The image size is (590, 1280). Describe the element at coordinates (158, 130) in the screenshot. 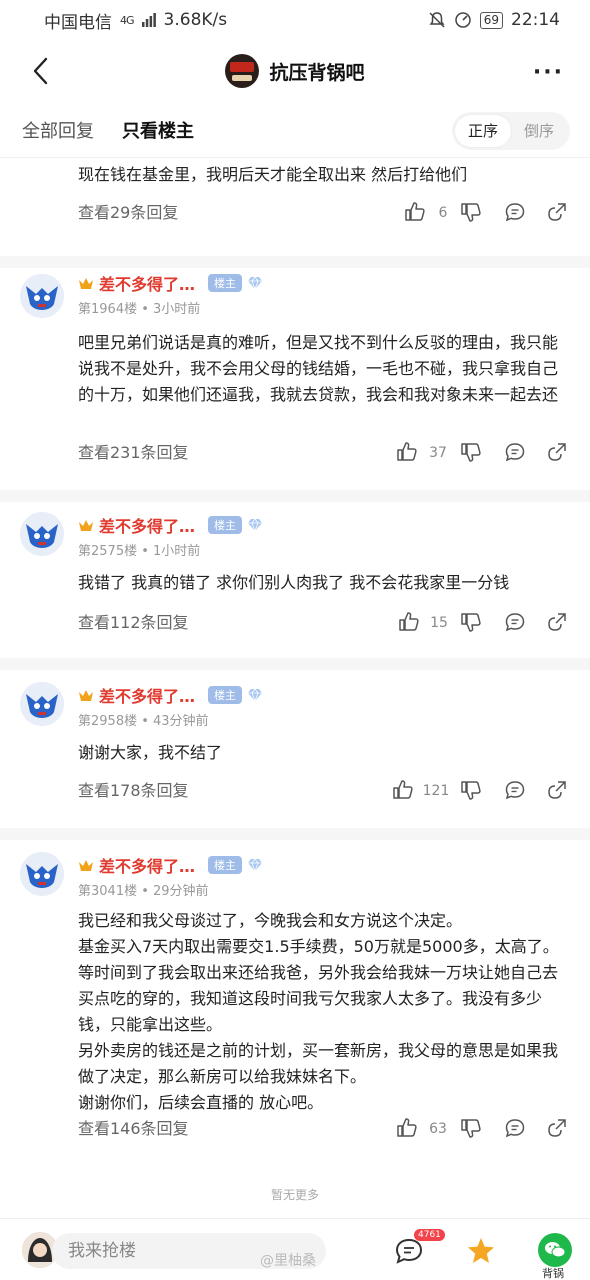

I see `tab-op-only: 只看楼主` at that location.